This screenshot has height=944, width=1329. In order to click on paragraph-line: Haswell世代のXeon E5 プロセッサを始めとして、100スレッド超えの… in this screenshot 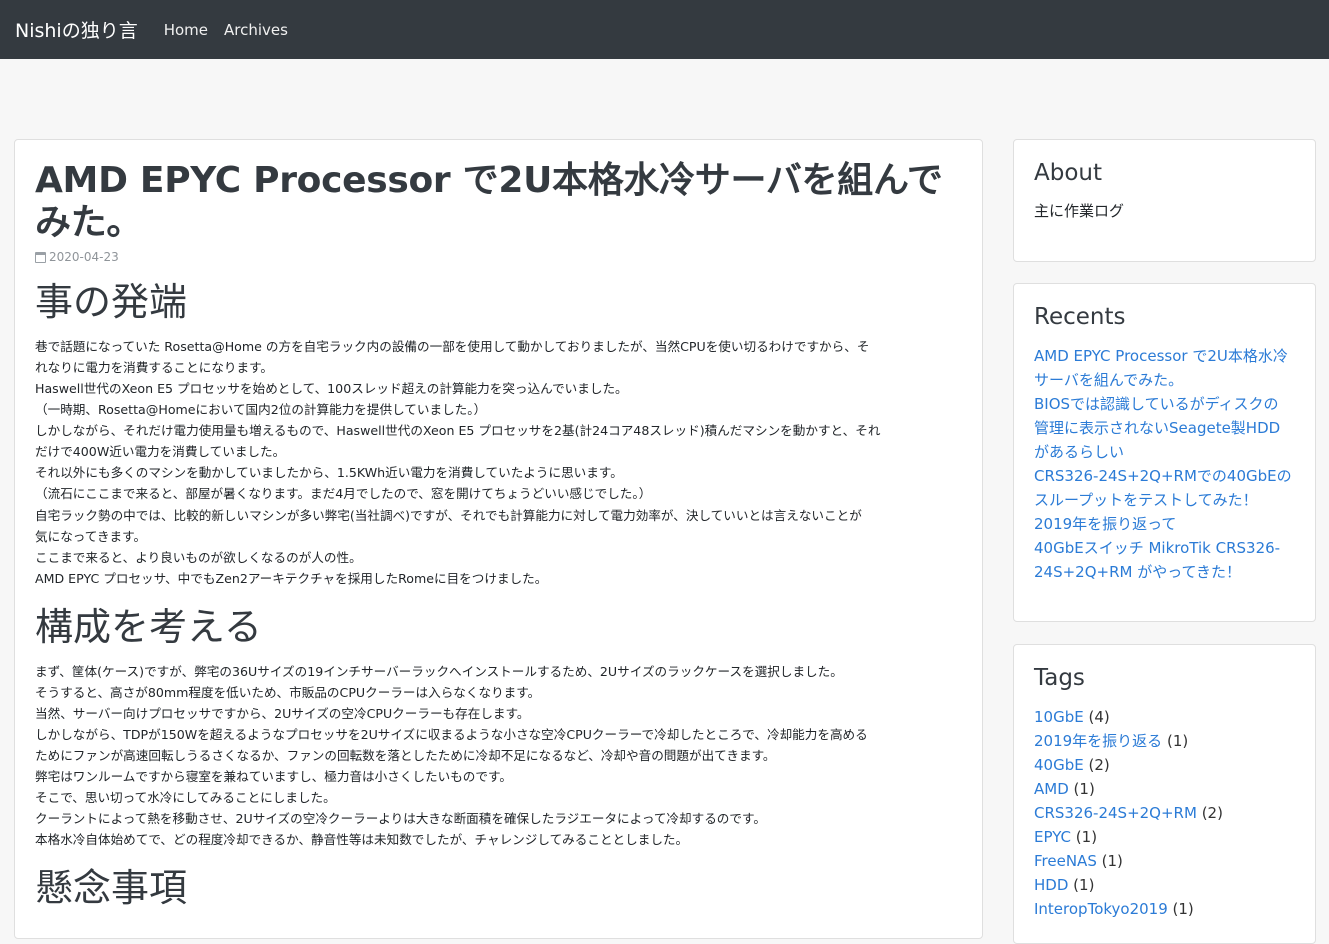, I will do `click(331, 388)`.